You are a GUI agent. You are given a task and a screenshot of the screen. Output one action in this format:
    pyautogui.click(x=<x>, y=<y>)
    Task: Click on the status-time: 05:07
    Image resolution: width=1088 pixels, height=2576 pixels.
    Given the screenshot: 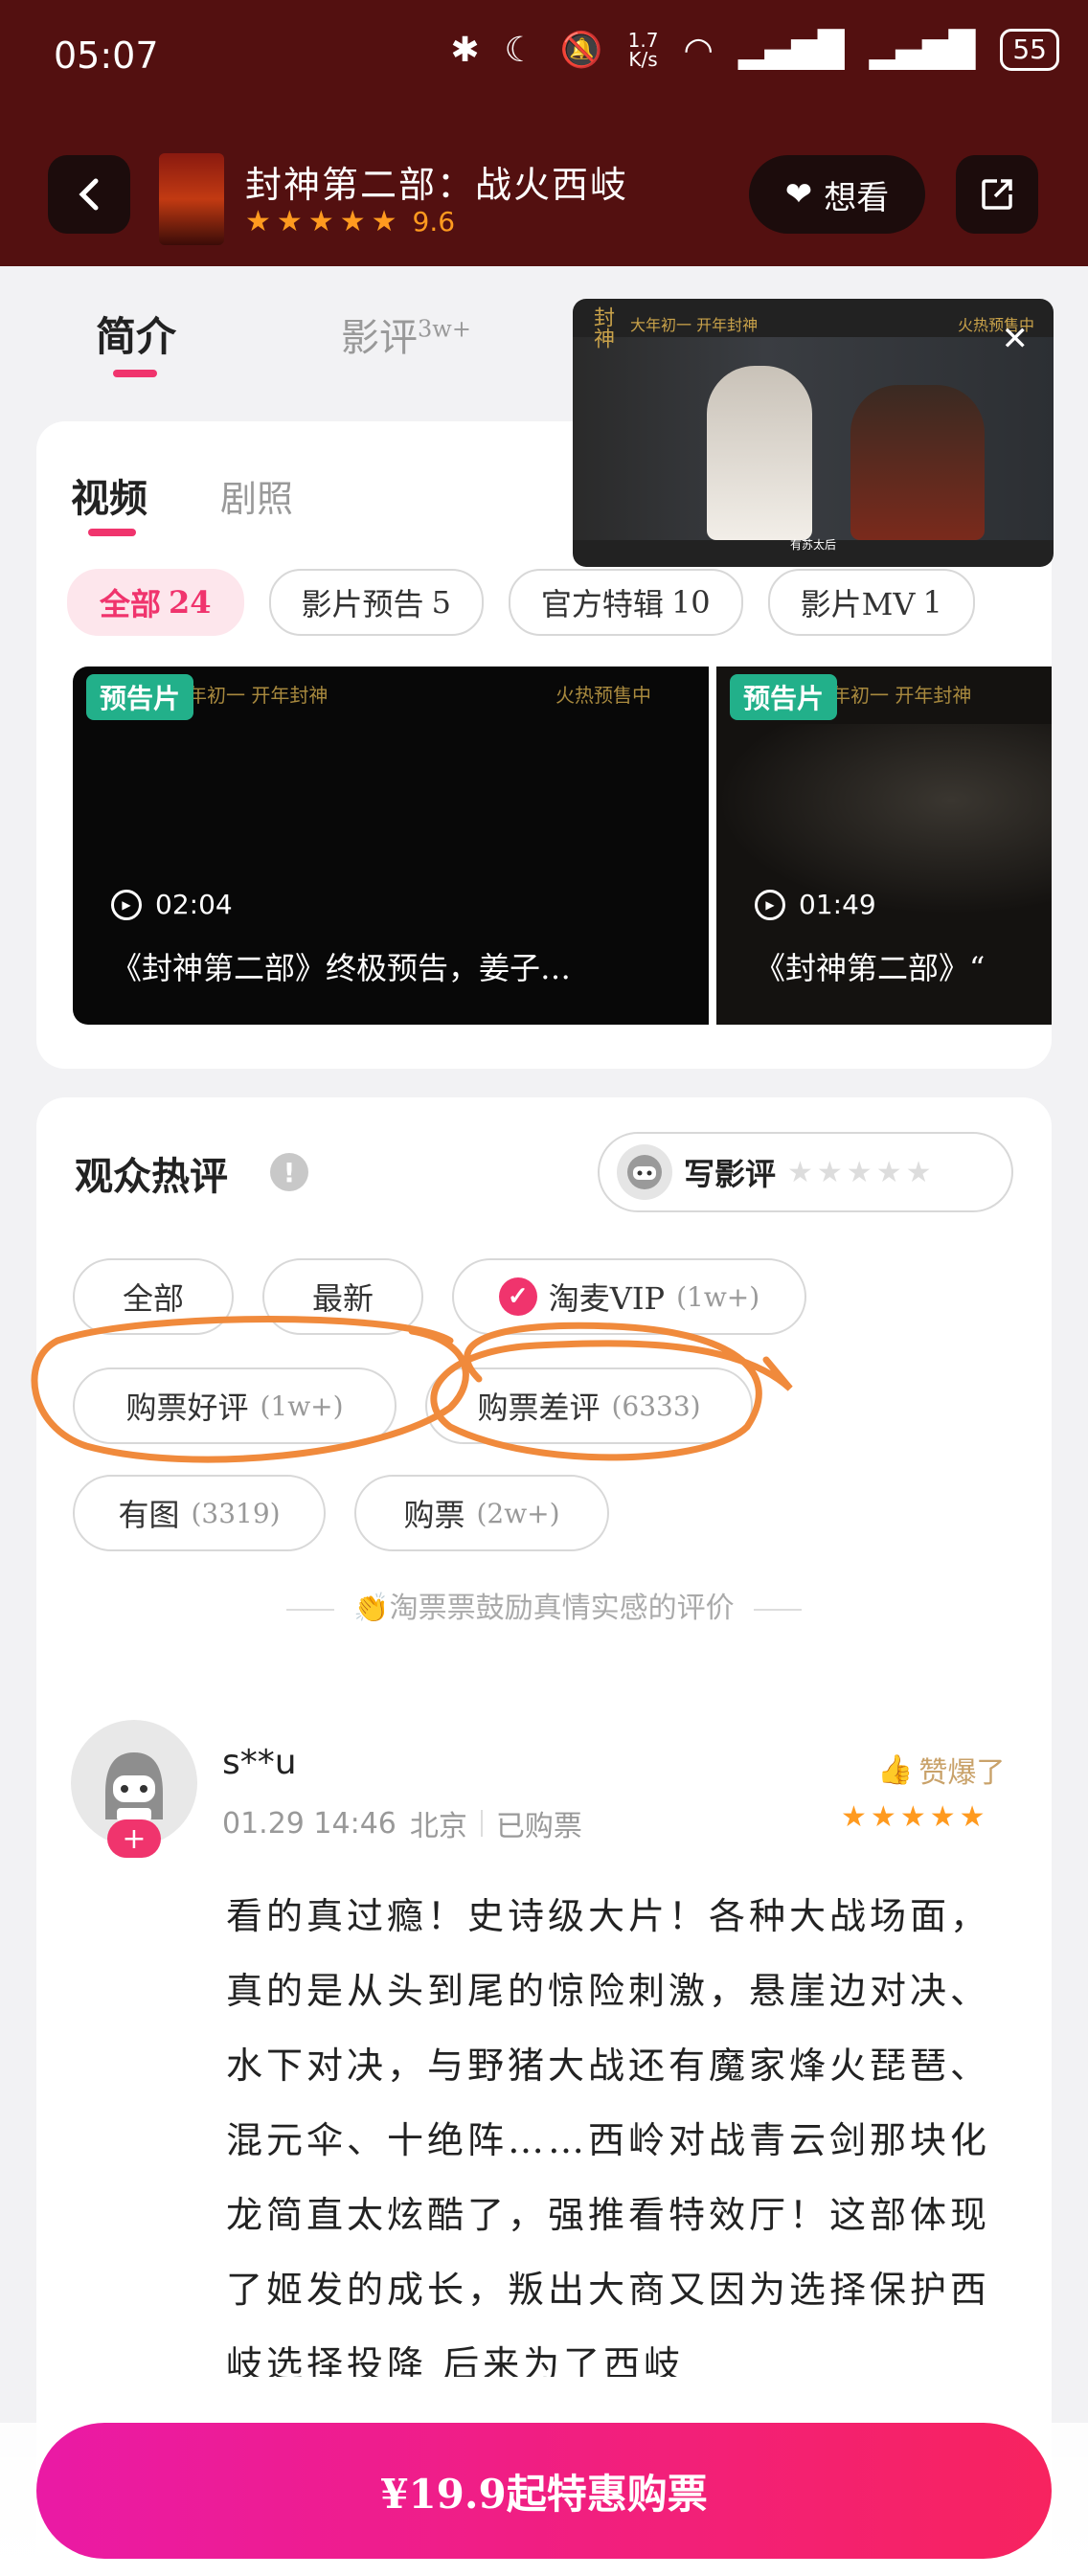 What is the action you would take?
    pyautogui.click(x=106, y=55)
    